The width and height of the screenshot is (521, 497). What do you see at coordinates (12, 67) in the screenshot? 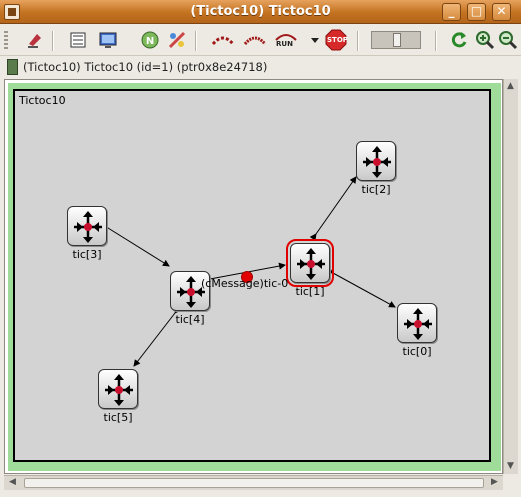
I see `module-color-swatch` at bounding box center [12, 67].